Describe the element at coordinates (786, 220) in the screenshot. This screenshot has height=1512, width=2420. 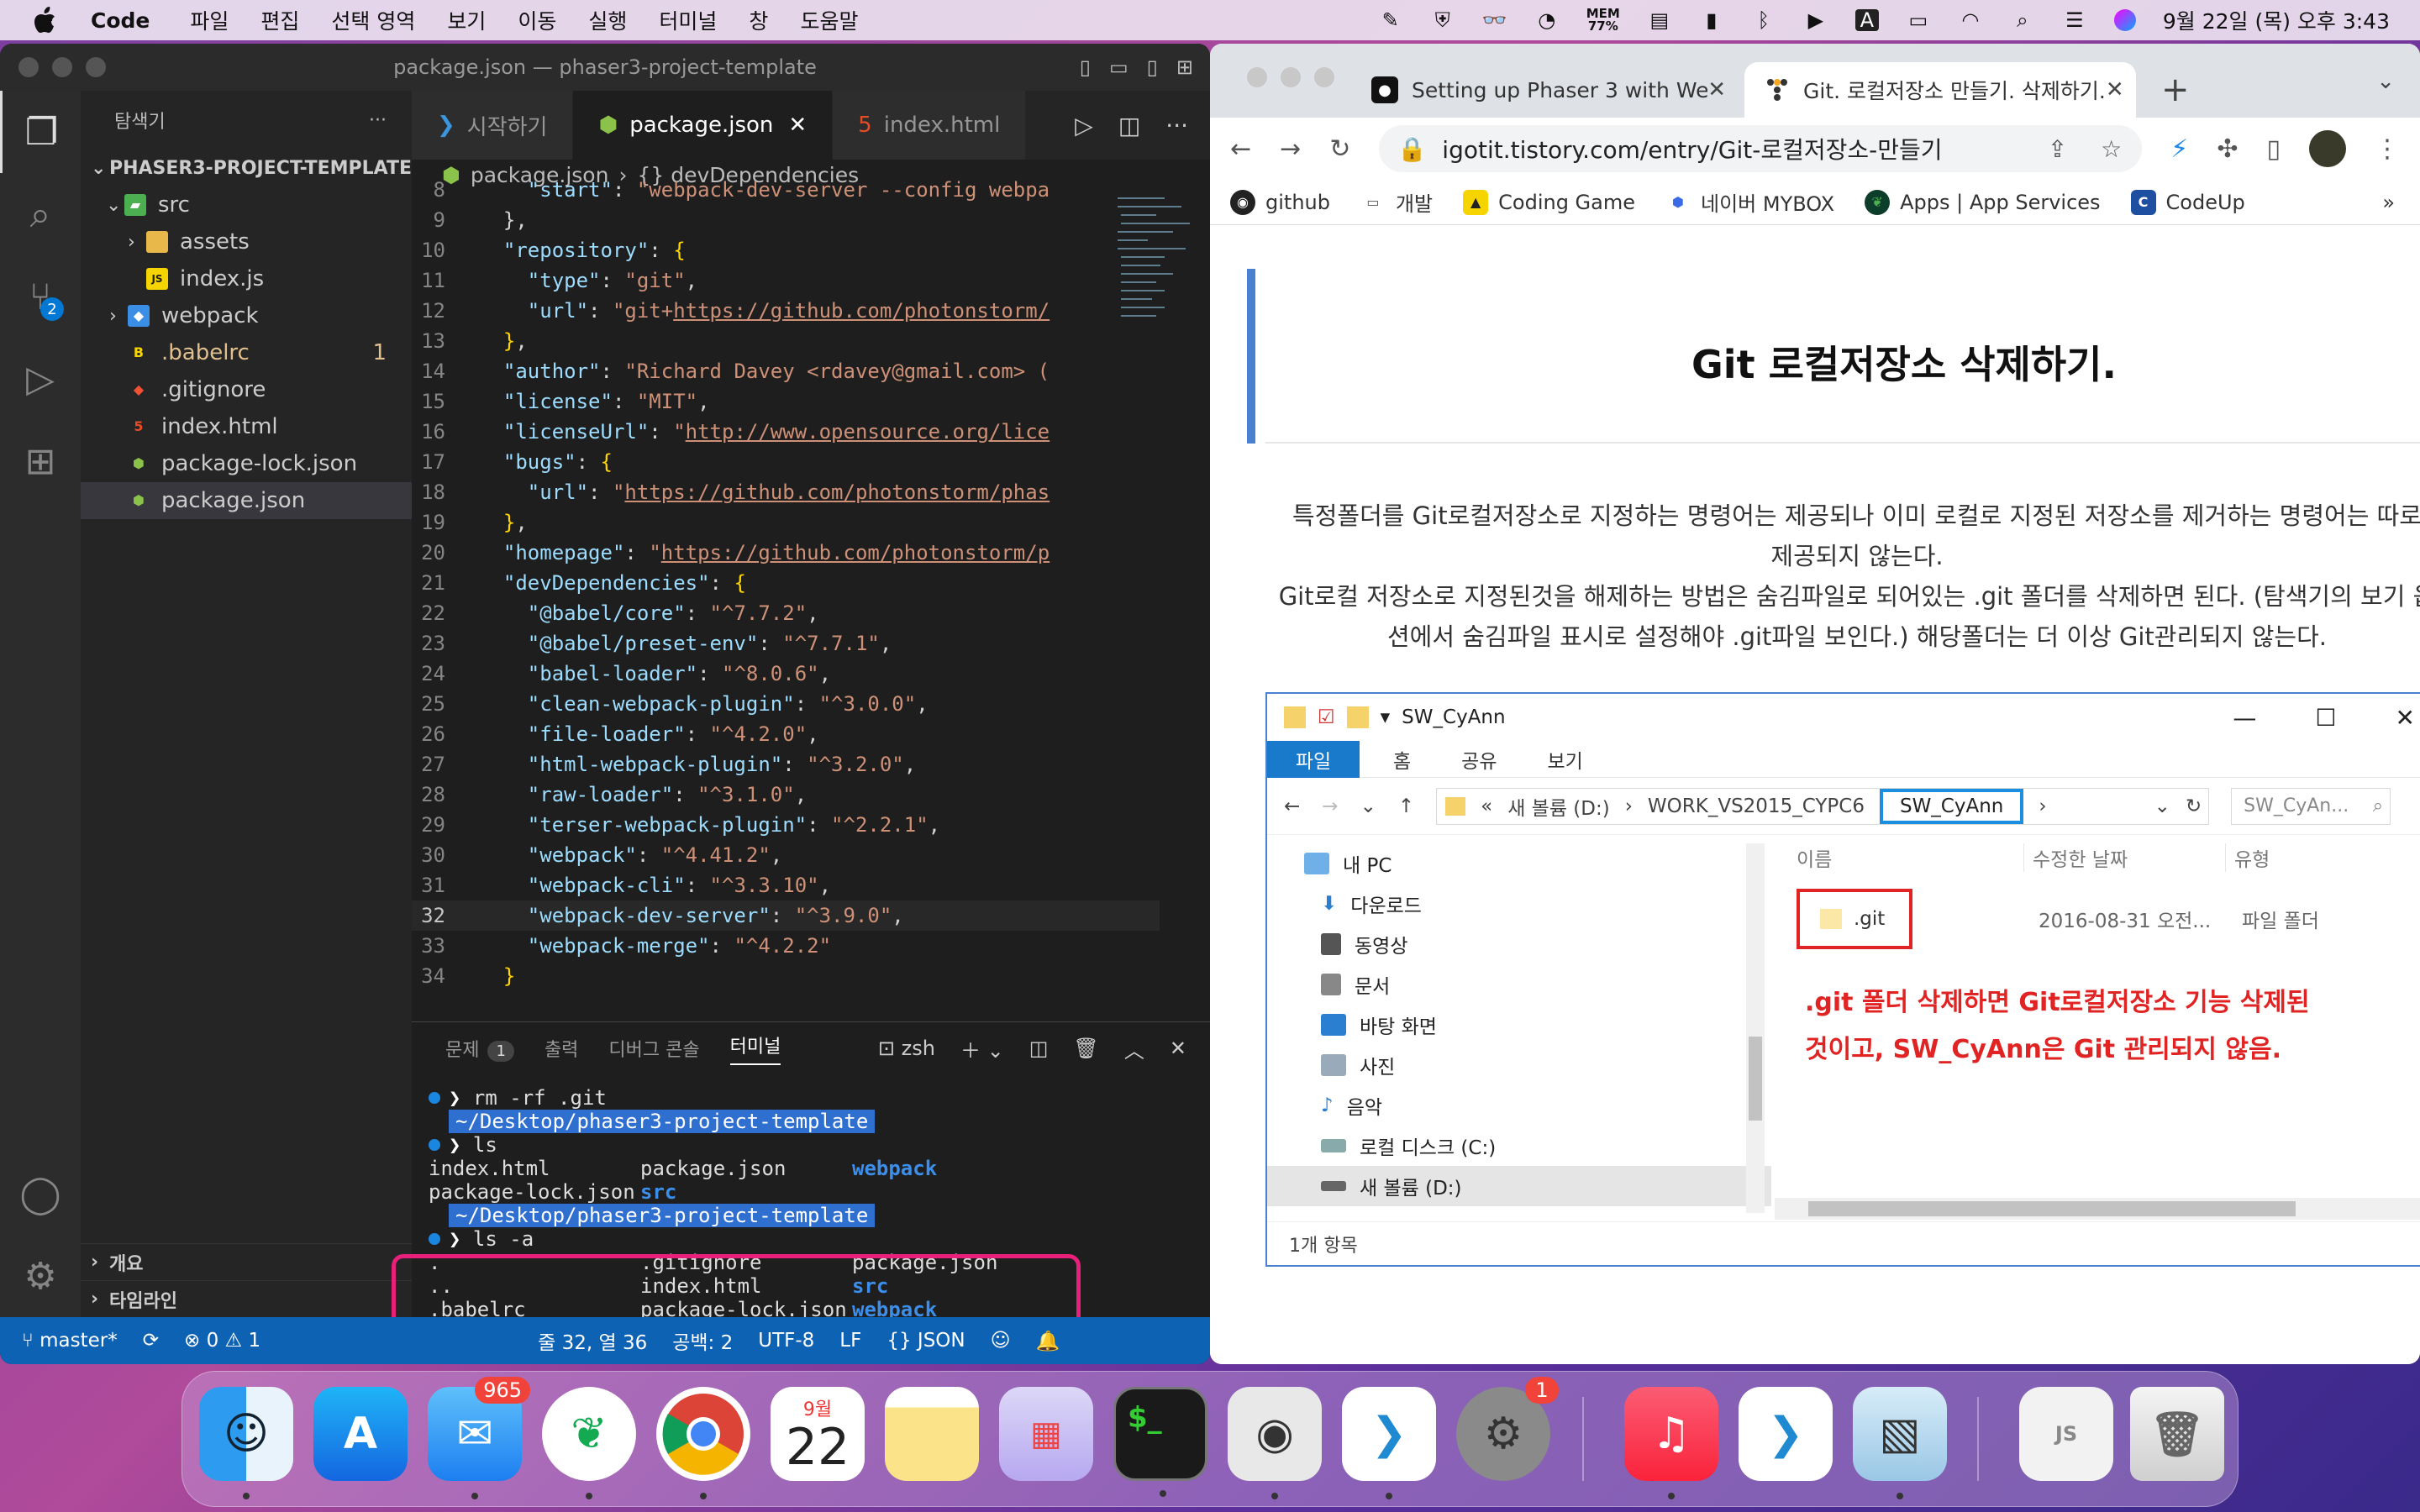
I see `code-line: 9 },` at that location.